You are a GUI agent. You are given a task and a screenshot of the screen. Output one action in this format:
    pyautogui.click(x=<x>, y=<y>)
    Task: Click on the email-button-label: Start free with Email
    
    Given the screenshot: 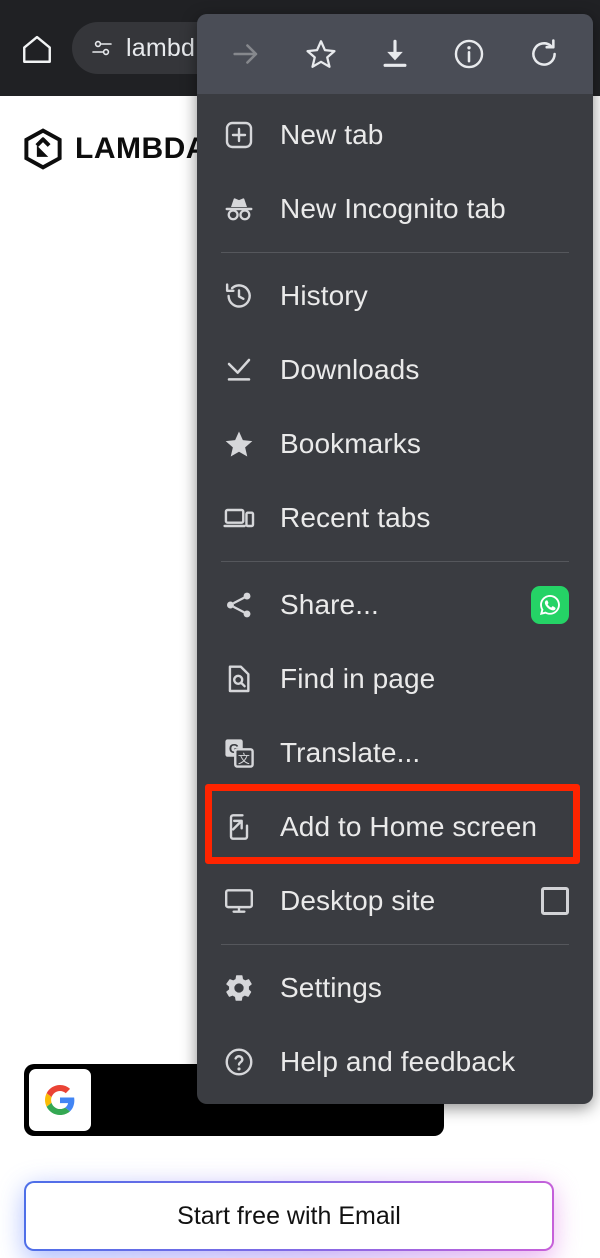 What is the action you would take?
    pyautogui.click(x=289, y=1215)
    